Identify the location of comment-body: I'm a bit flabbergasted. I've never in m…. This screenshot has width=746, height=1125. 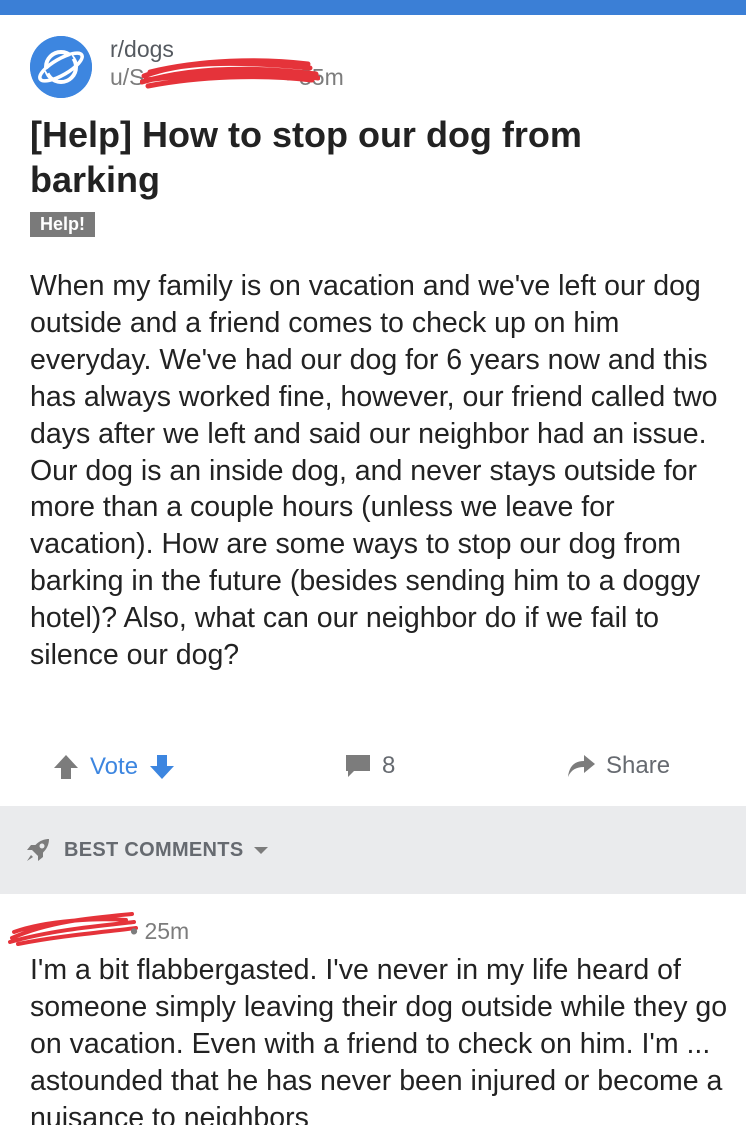
(379, 1039).